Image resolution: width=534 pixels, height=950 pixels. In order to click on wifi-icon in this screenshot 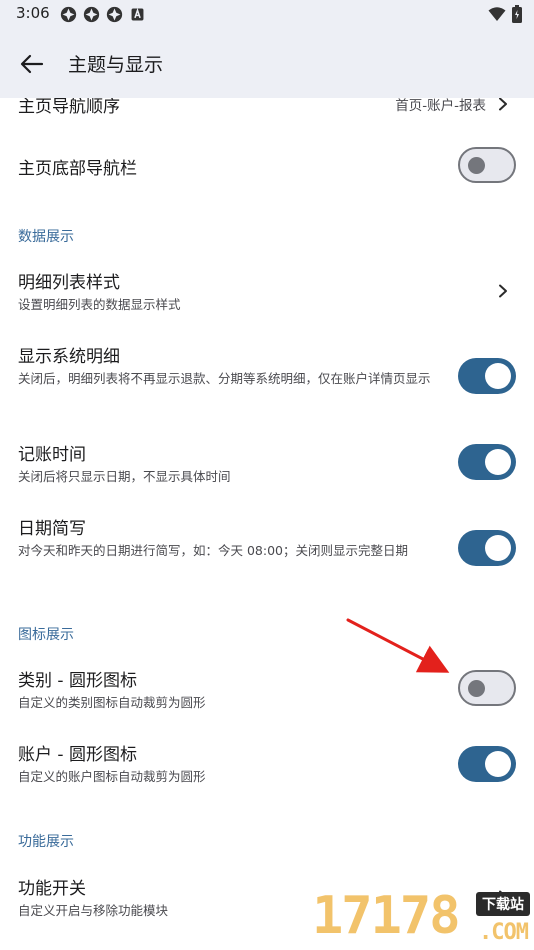, I will do `click(497, 14)`.